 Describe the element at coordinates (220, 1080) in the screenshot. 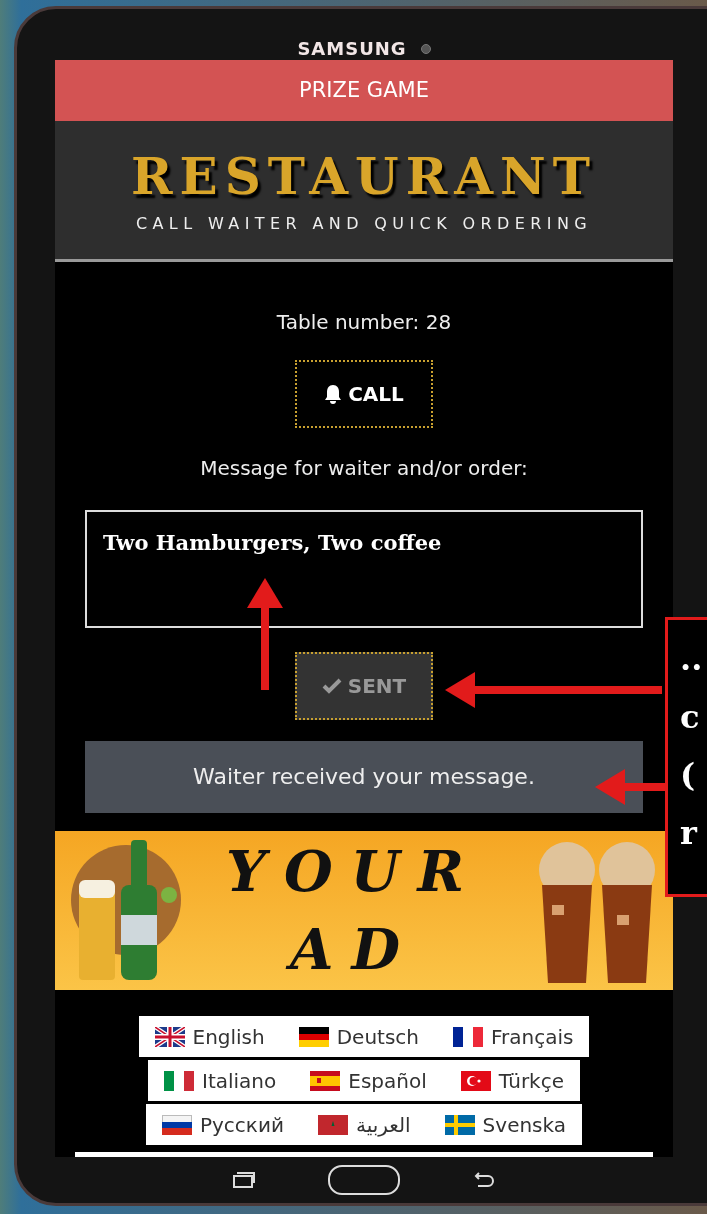

I see `language-link: Italiano` at that location.